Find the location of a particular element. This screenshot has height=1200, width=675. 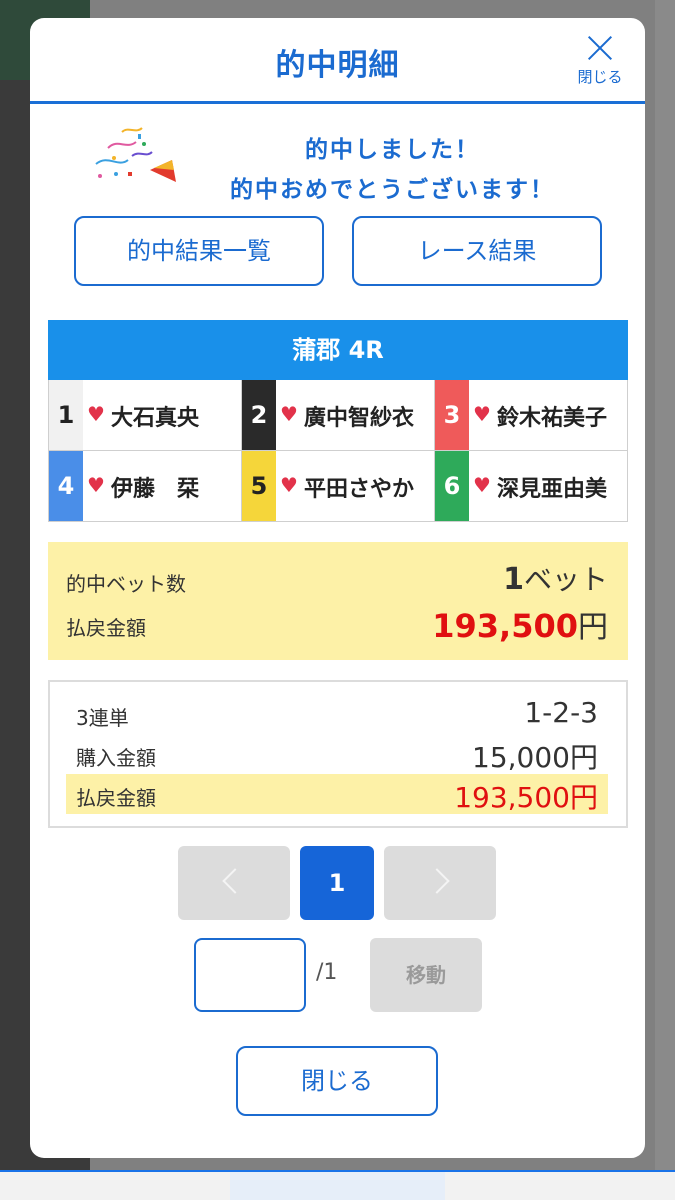

racer-cell: 6 ♥ 深見亜由美 is located at coordinates (531, 486).